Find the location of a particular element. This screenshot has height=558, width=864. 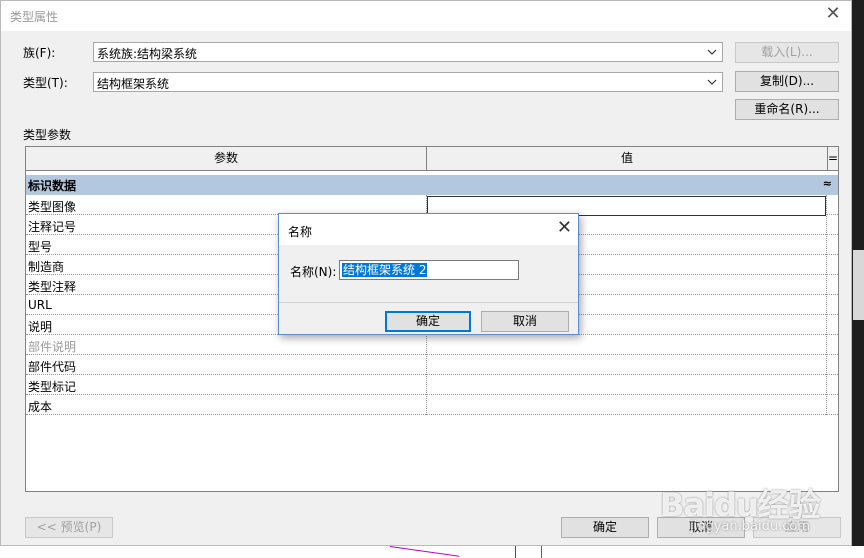

background-viewport-detail is located at coordinates (858, 285).